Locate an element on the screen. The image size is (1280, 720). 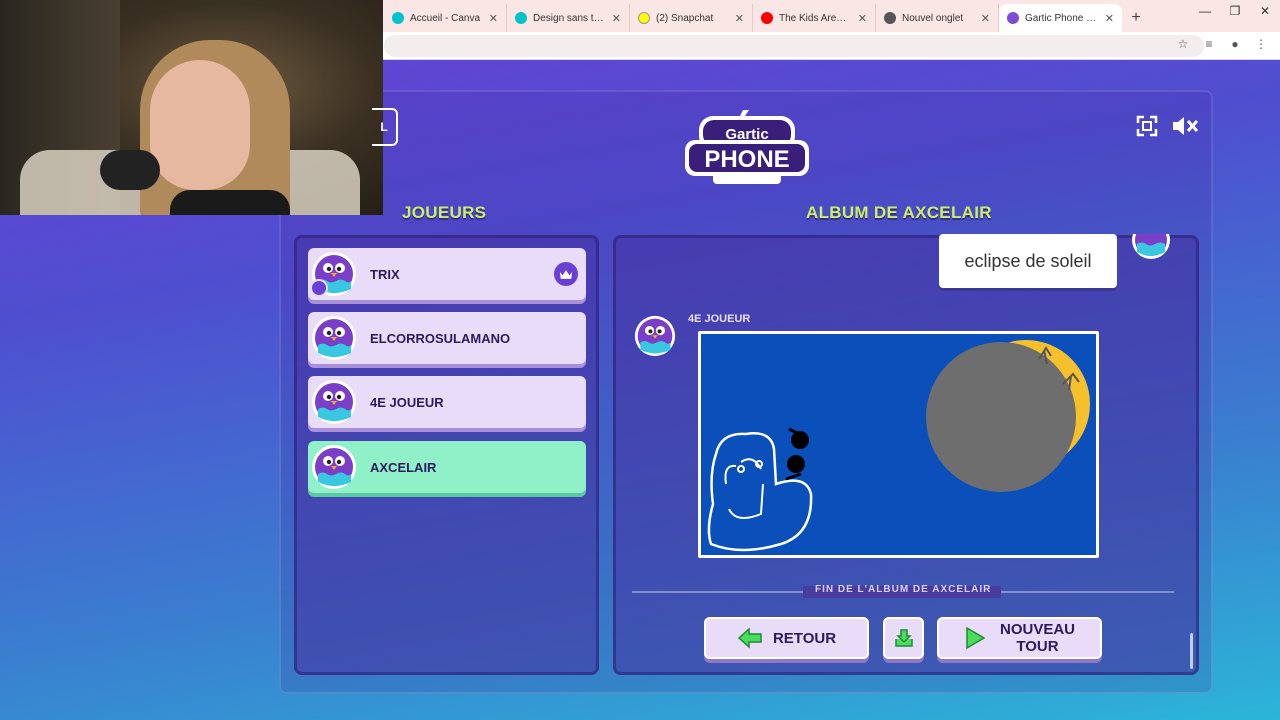
arrow-left-icon is located at coordinates (749, 638).